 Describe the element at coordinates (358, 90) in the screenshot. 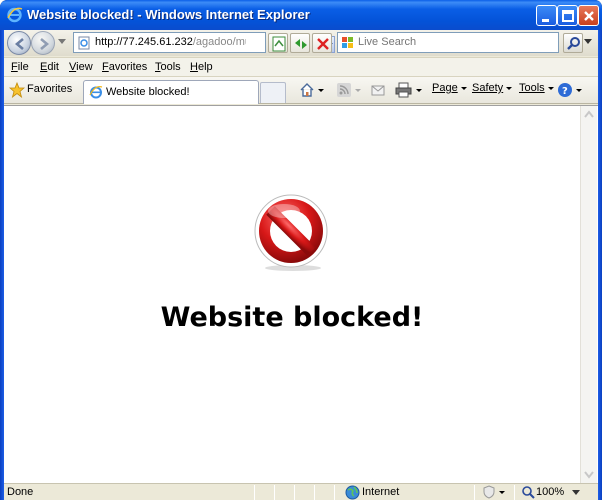

I see `feeds-chevron-icon` at that location.